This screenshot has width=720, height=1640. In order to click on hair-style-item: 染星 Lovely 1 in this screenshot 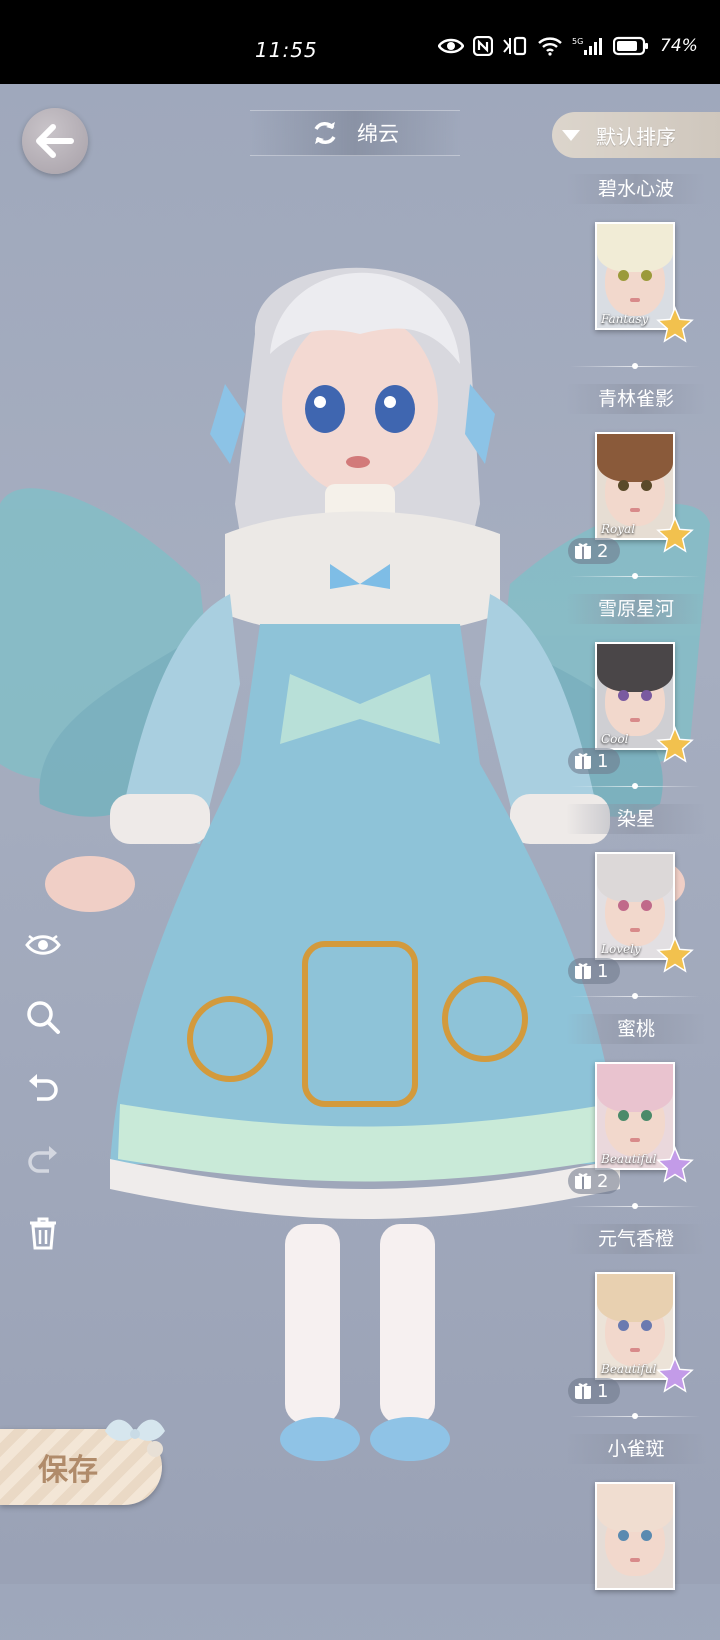, I will do `click(640, 905)`.